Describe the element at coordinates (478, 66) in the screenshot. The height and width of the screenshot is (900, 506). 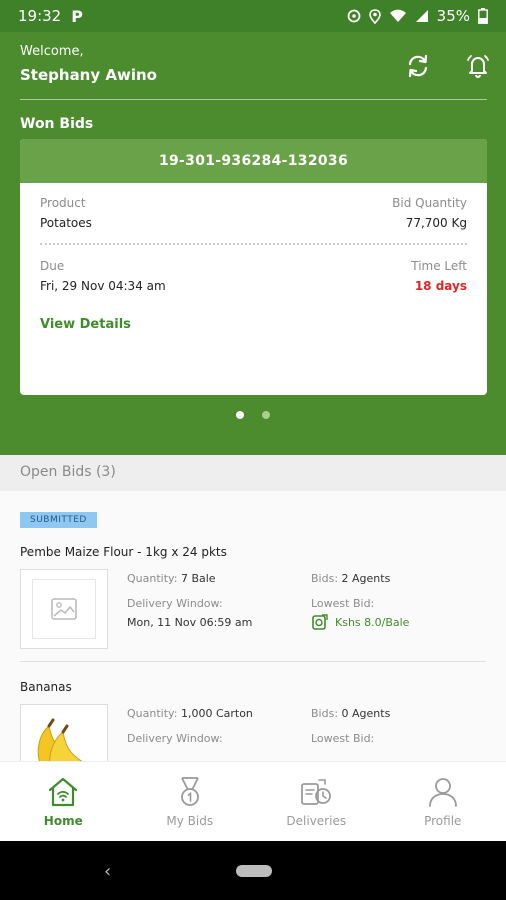
I see `notification-bell-icon` at that location.